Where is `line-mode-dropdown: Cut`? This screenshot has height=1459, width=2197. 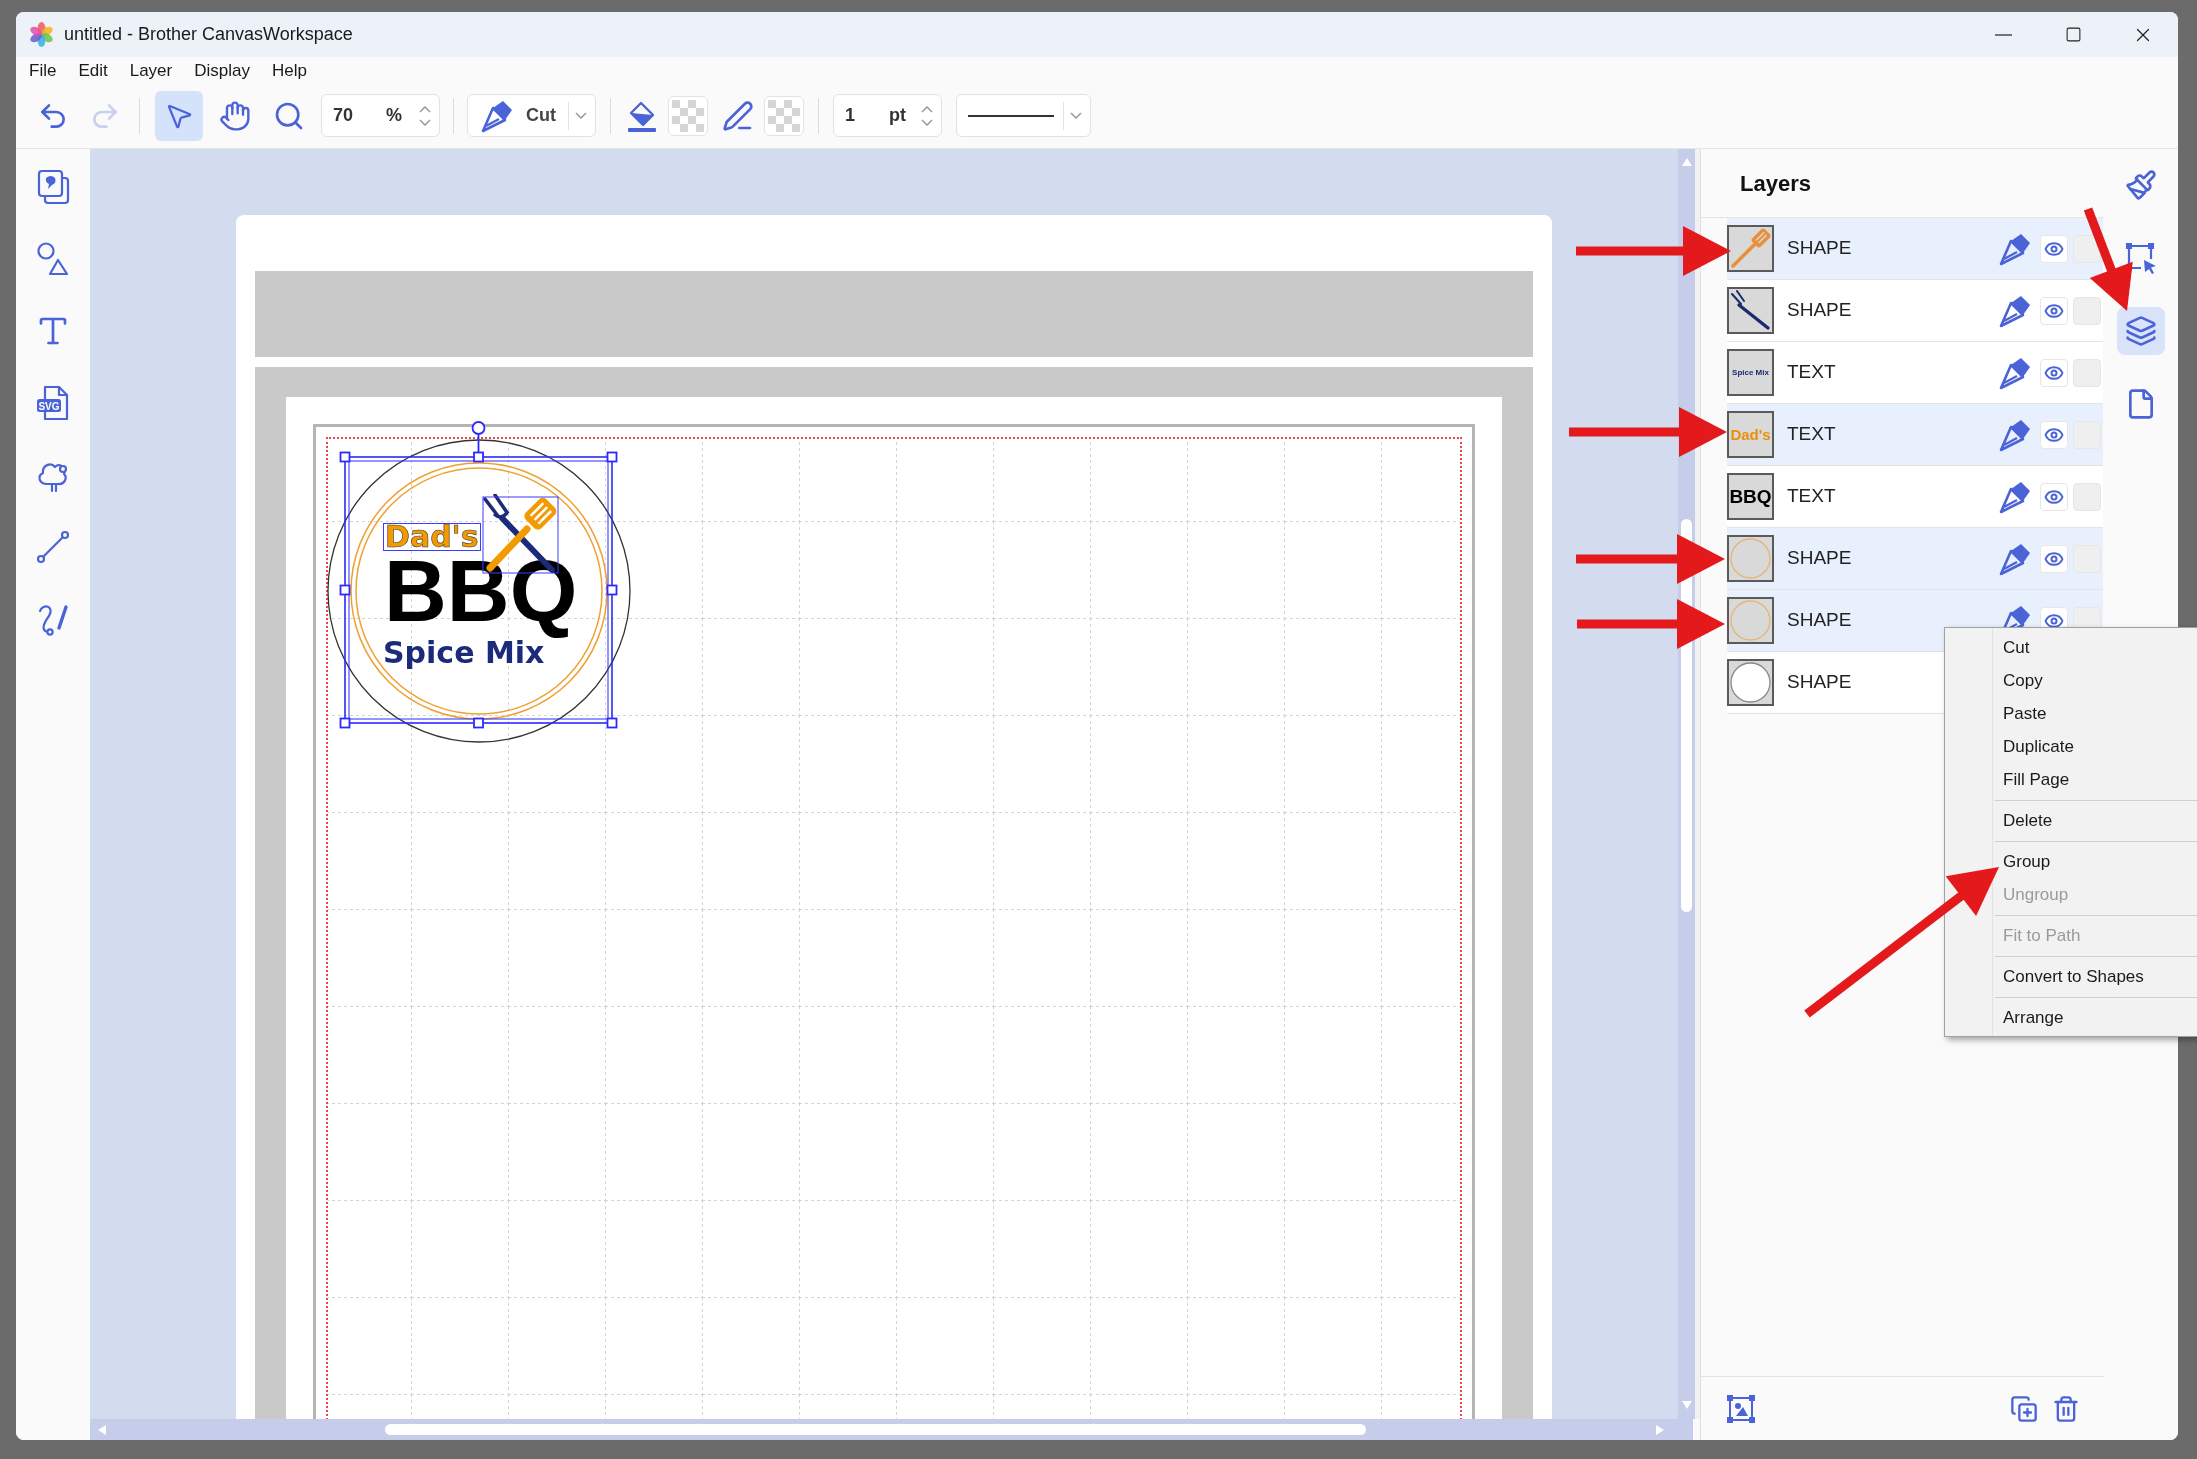
line-mode-dropdown: Cut is located at coordinates (531, 115).